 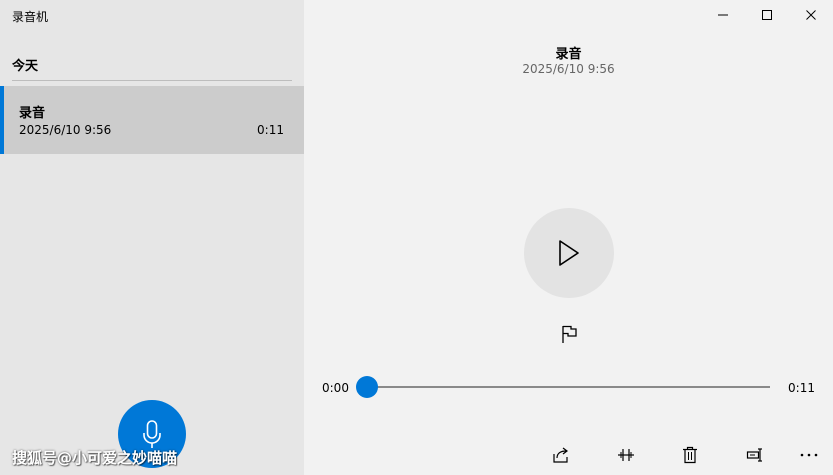 I want to click on trim-button, so click(x=626, y=455).